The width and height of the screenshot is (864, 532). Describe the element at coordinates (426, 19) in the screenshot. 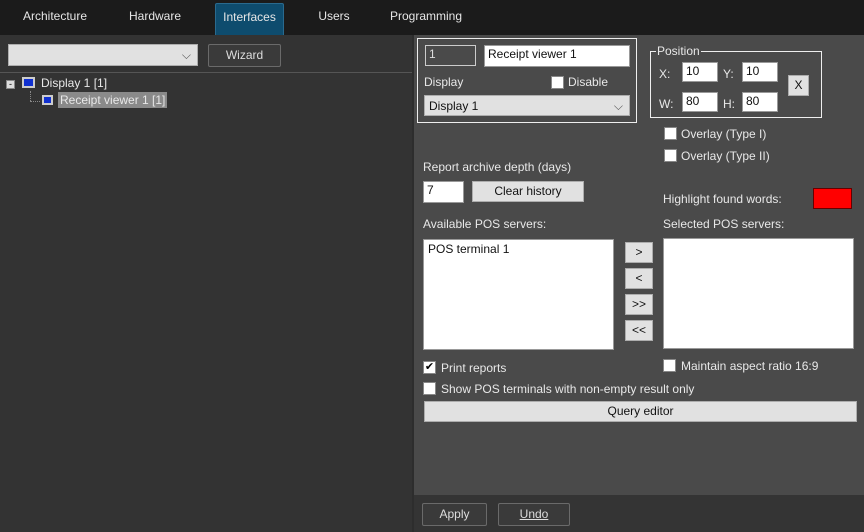

I see `tab-programming: Programming` at that location.